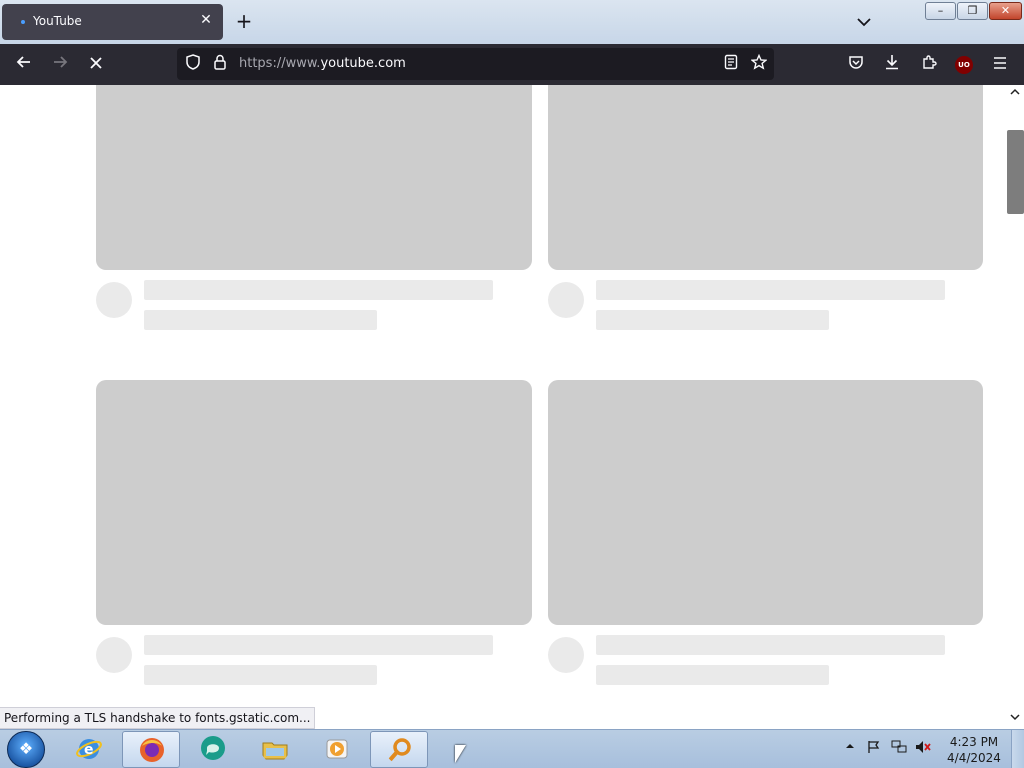 This screenshot has width=1024, height=768. I want to click on puzzle-icon, so click(930, 62).